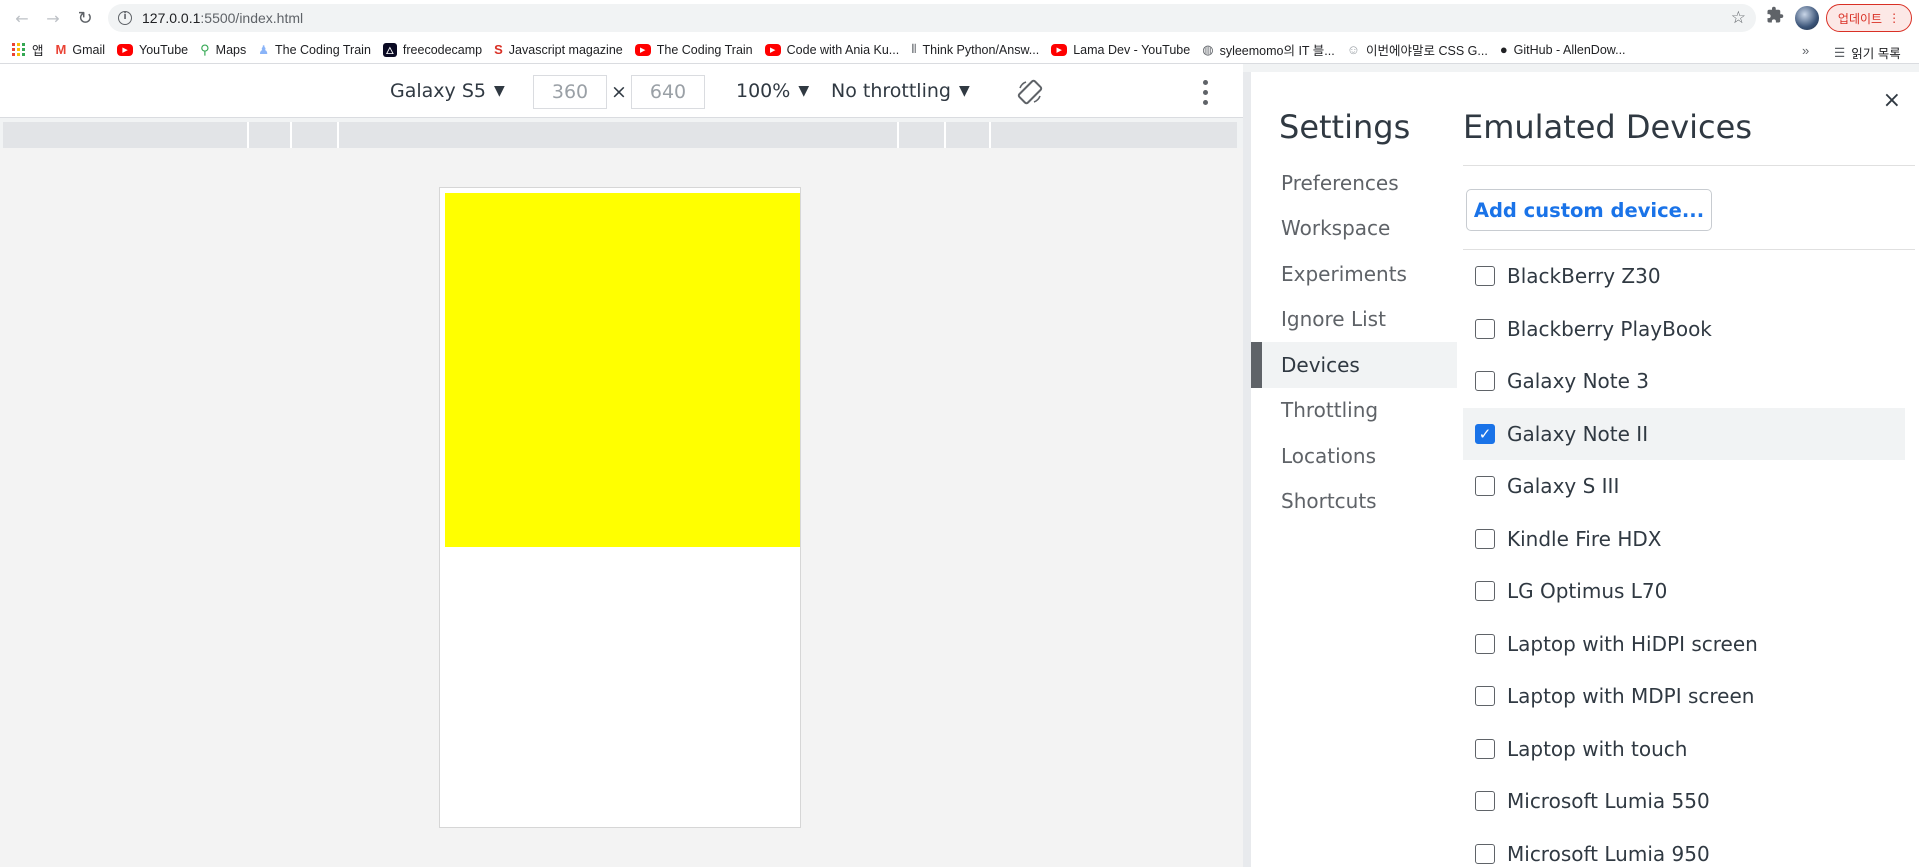 Image resolution: width=1919 pixels, height=867 pixels. Describe the element at coordinates (1354, 365) in the screenshot. I see `nav-item-devices: Devices` at that location.